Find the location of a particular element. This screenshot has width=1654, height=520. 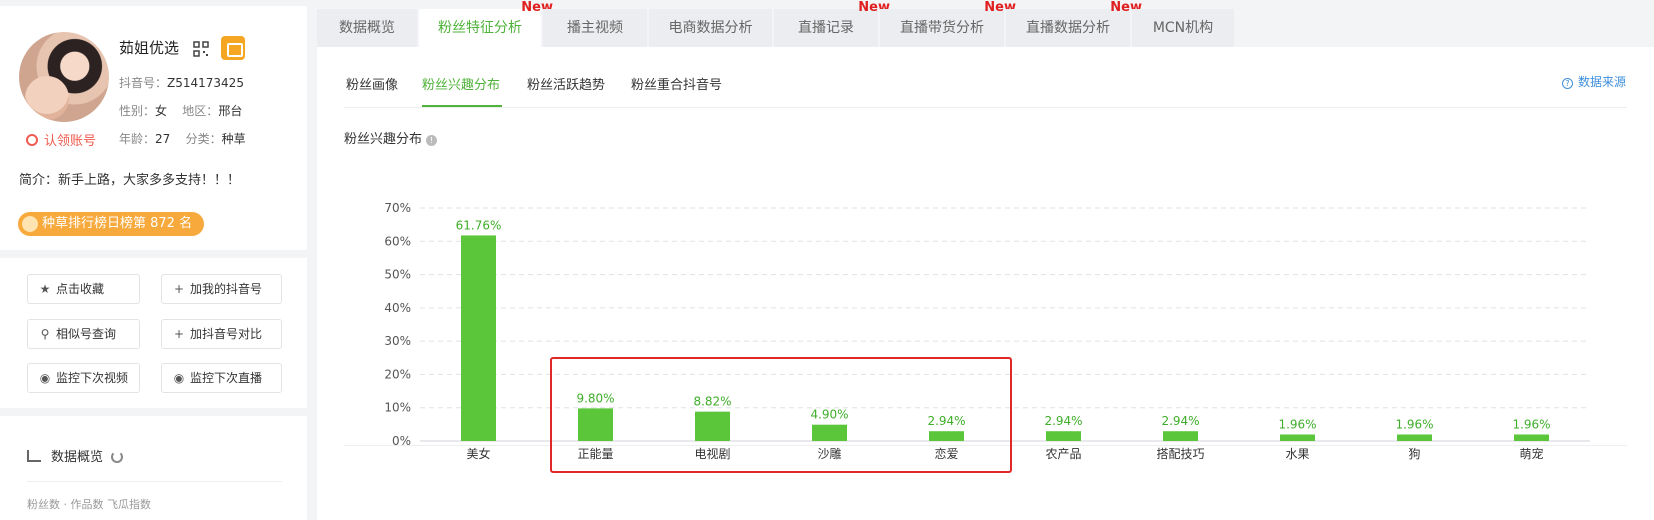

y-tick-label: 10% is located at coordinates (397, 408).